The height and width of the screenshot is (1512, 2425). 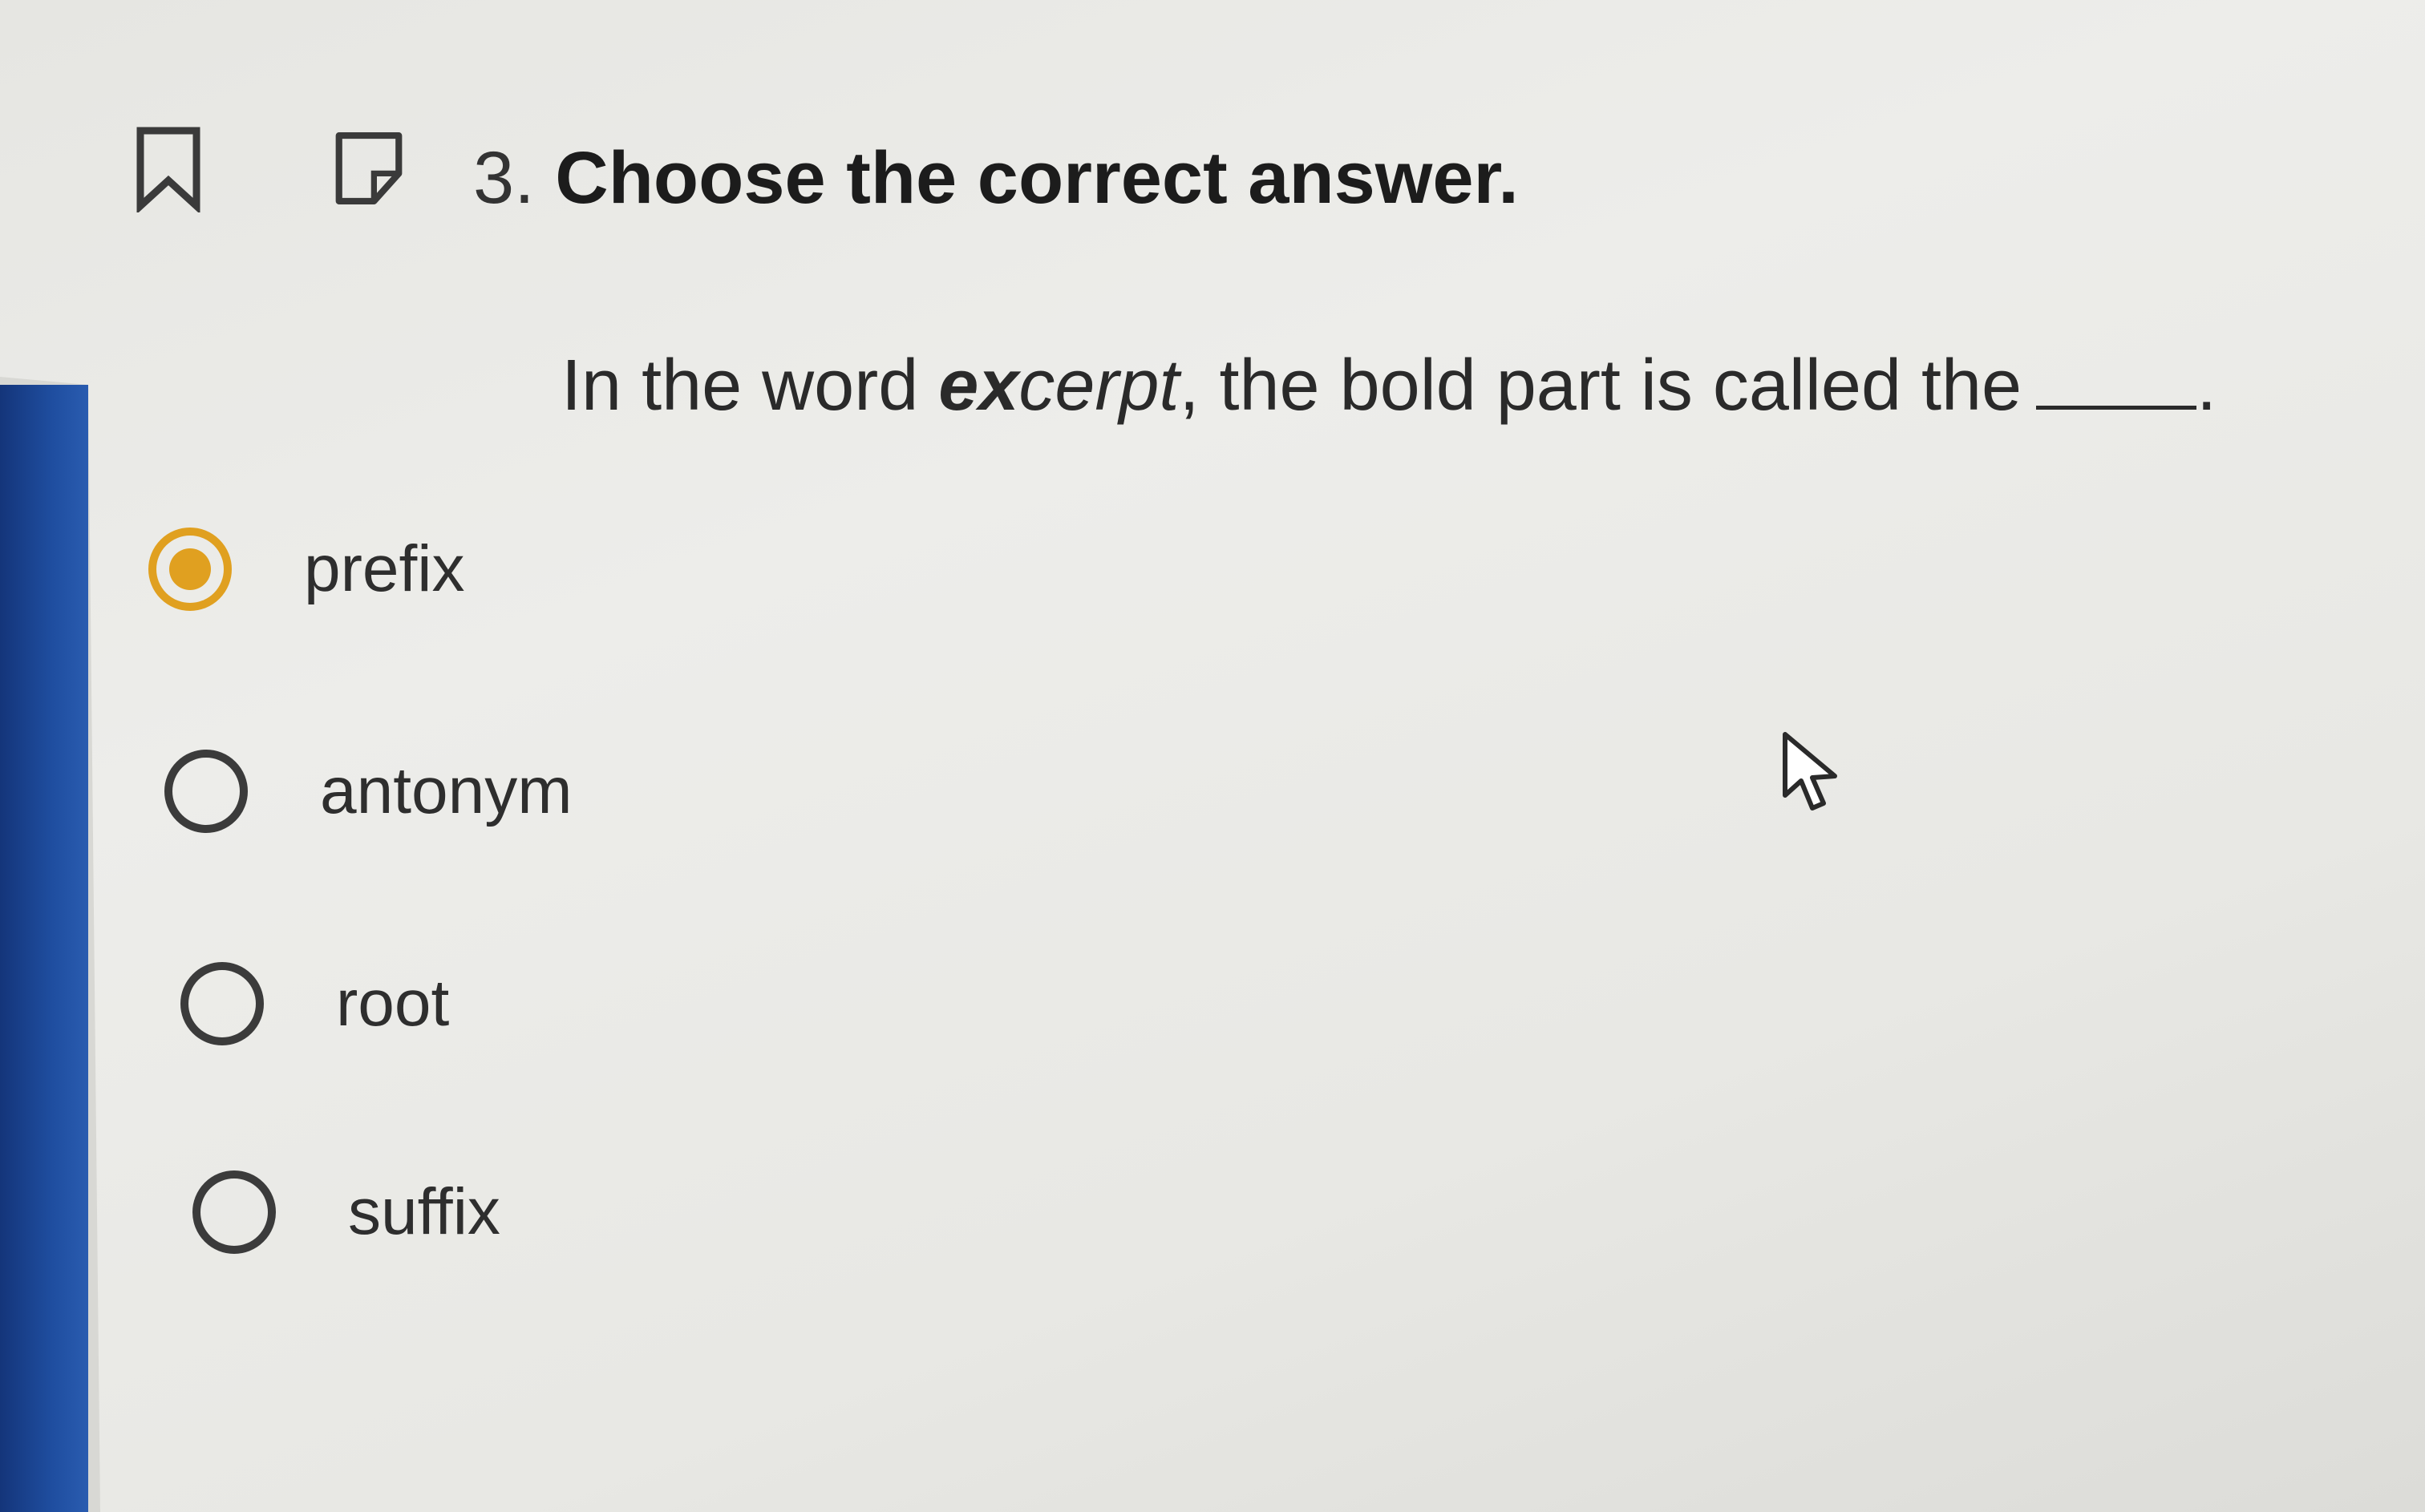 I want to click on prompt-word-bold-part: ex, so click(x=978, y=386).